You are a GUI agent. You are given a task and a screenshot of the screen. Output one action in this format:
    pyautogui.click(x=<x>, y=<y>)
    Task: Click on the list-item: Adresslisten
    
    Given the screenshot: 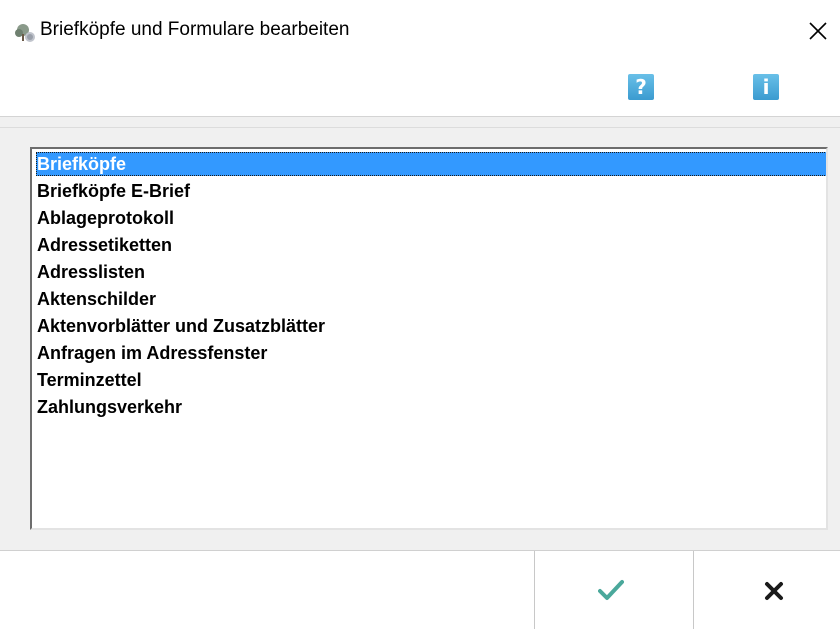 What is the action you would take?
    pyautogui.click(x=90, y=272)
    